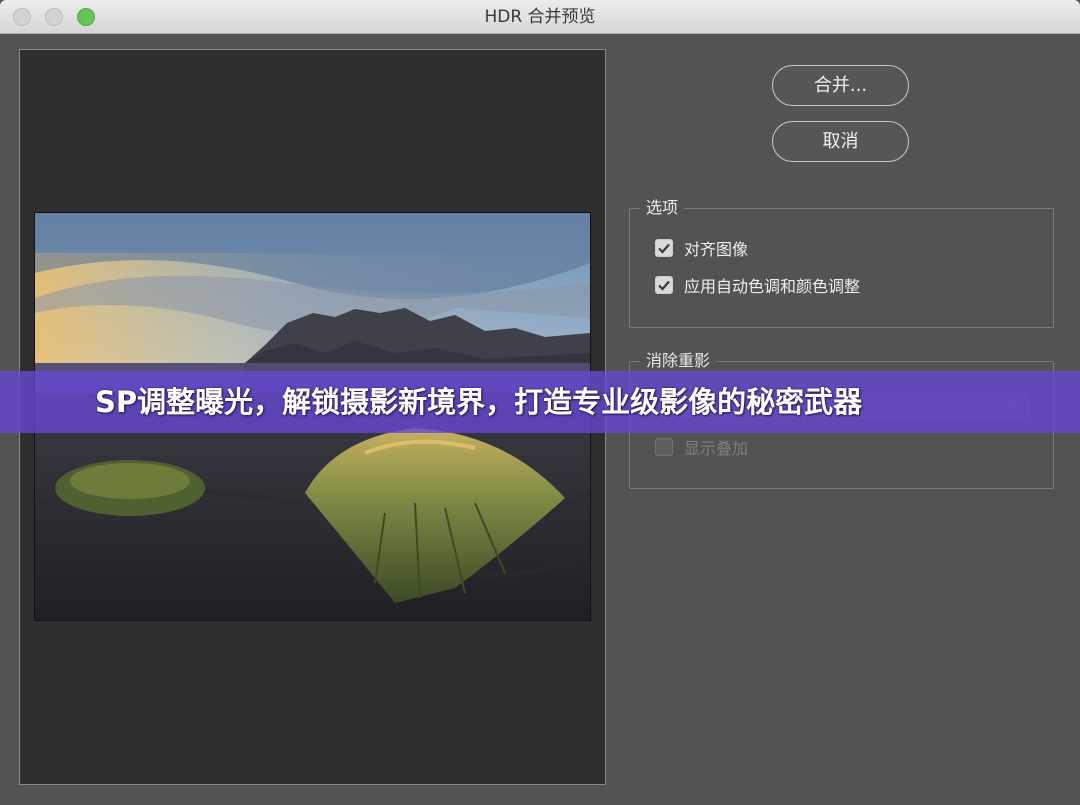  I want to click on auto-tone-checkbox, so click(664, 285).